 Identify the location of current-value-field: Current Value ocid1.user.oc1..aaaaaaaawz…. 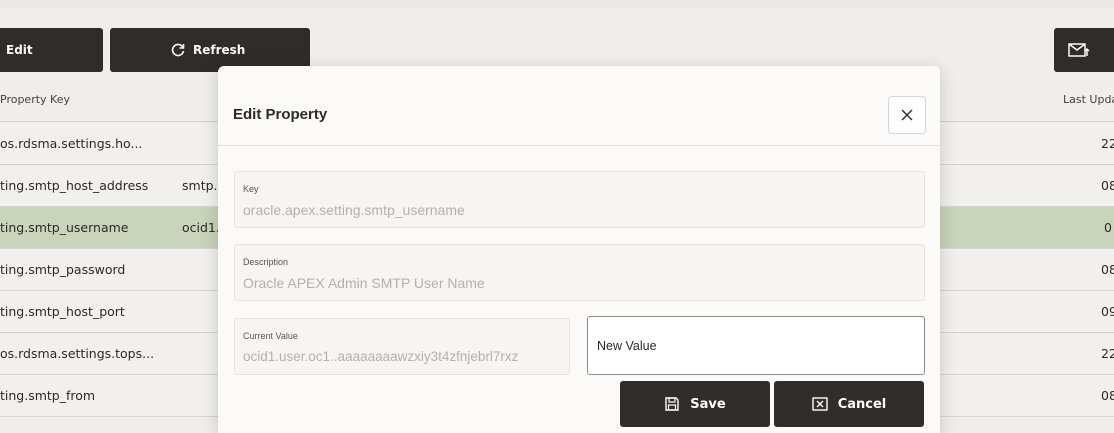
(402, 346).